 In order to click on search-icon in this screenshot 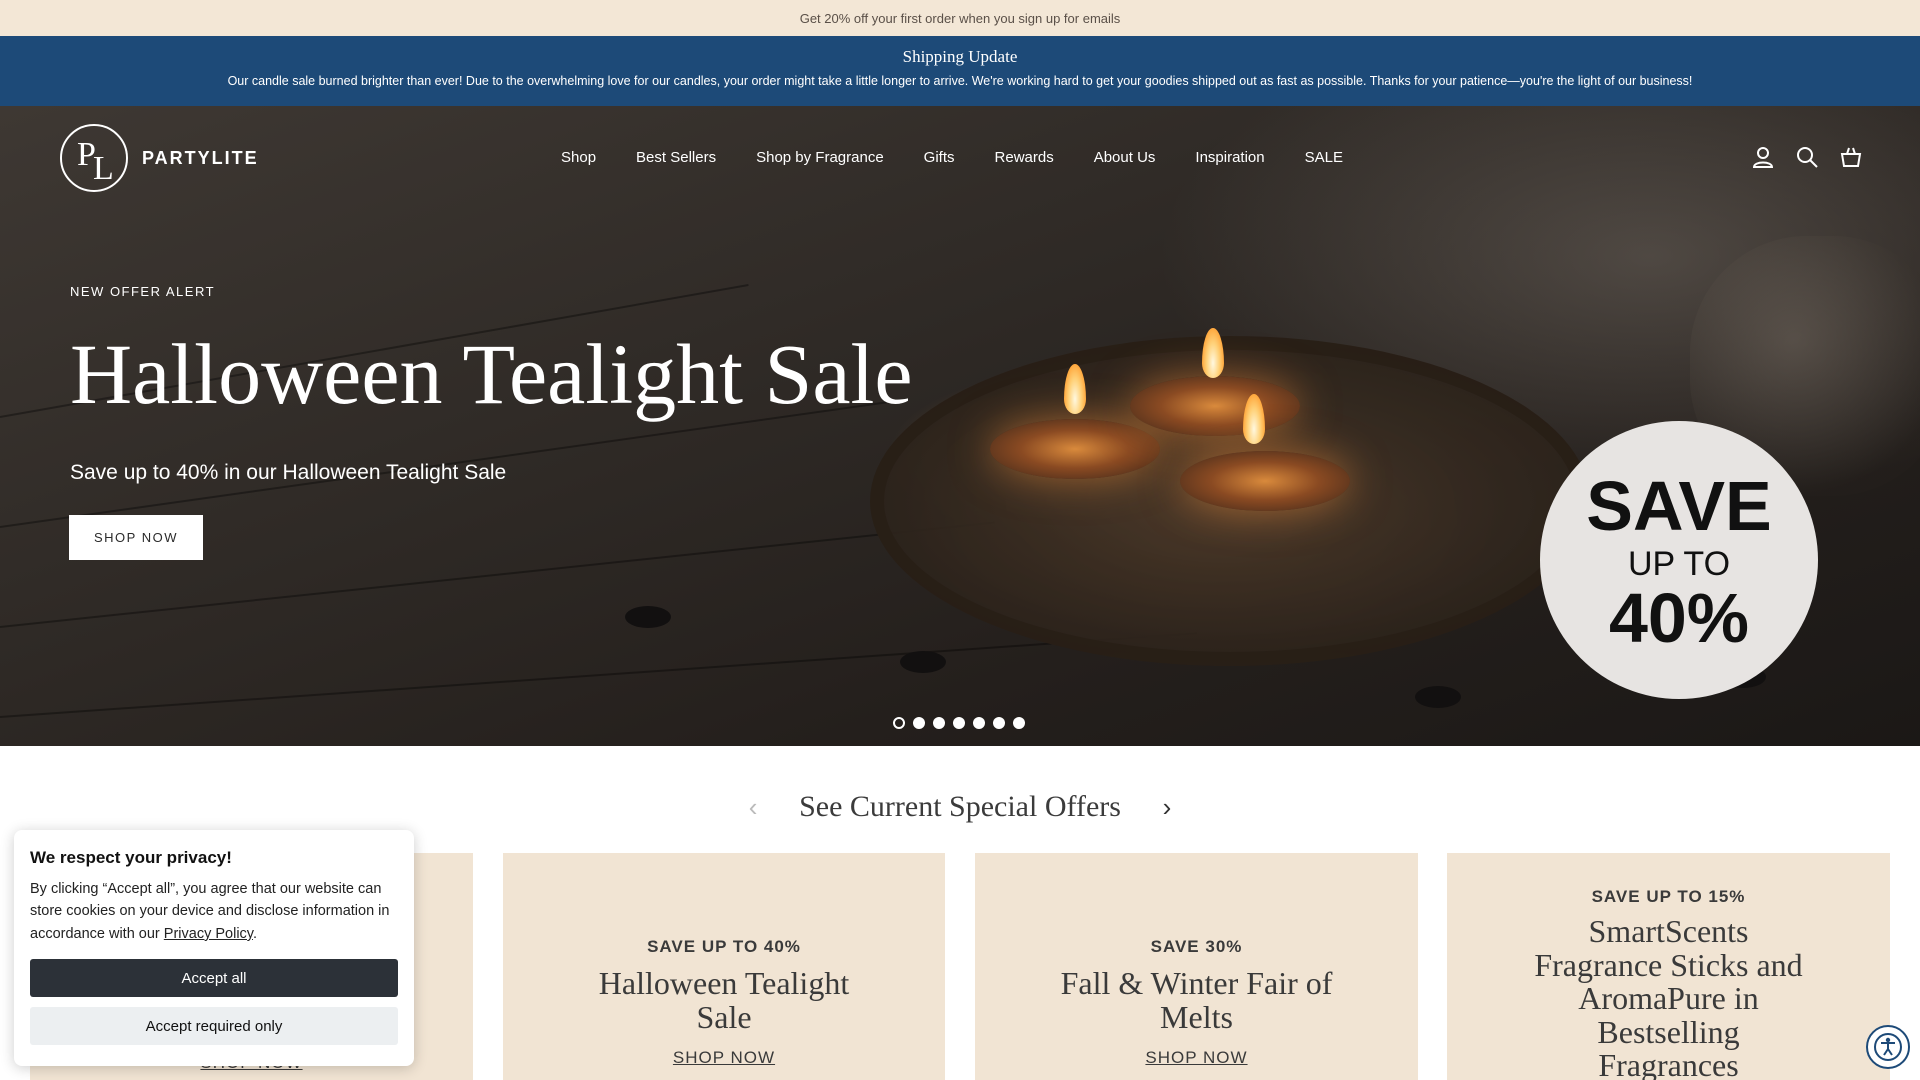, I will do `click(1807, 157)`.